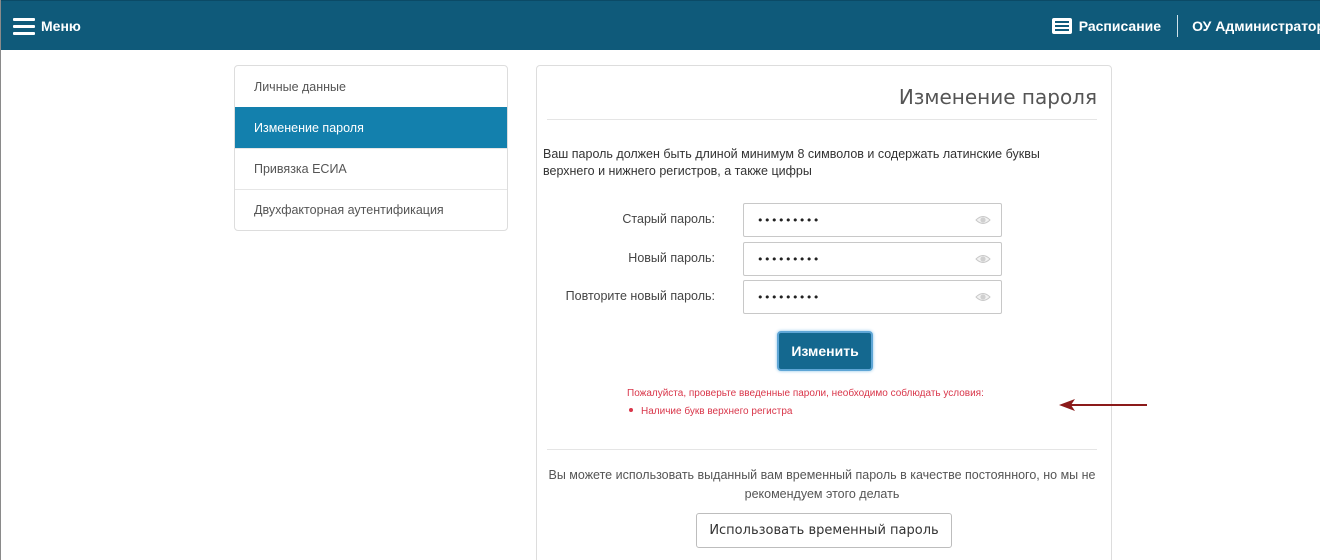  I want to click on repeat-password-field, so click(872, 297).